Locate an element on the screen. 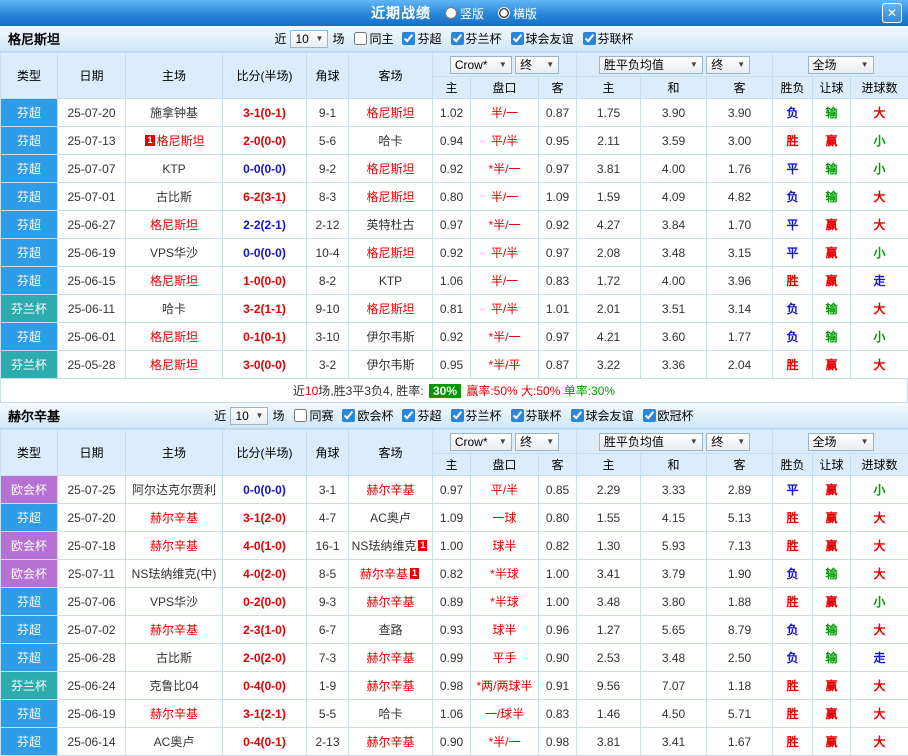 Image resolution: width=908 pixels, height=756 pixels. layout-option-horizontal: 横版 is located at coordinates (517, 13).